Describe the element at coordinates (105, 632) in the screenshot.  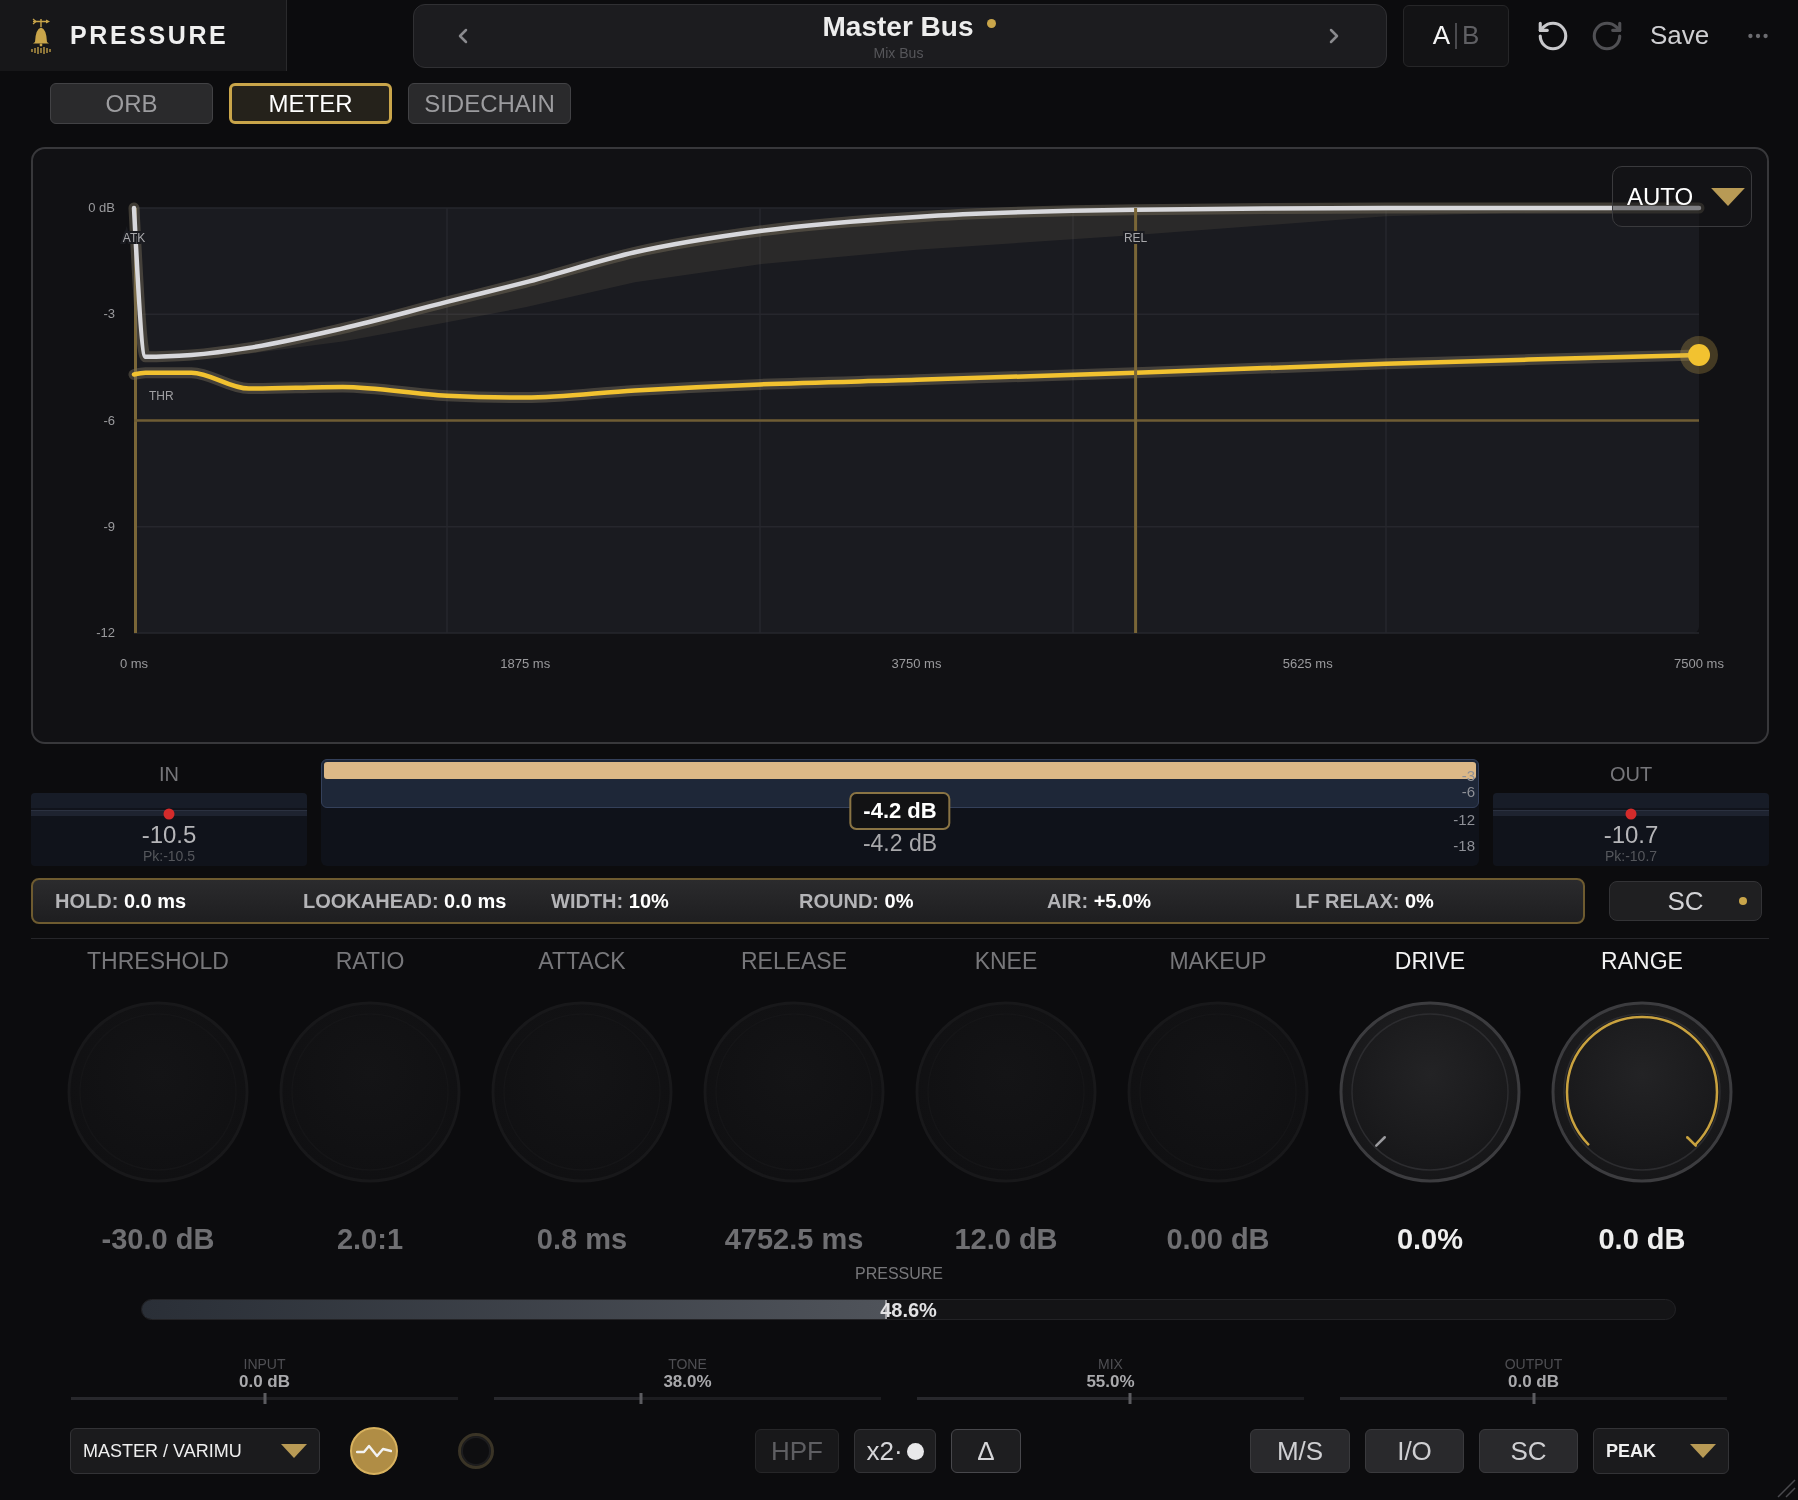
I see `y-tick-label: -12` at that location.